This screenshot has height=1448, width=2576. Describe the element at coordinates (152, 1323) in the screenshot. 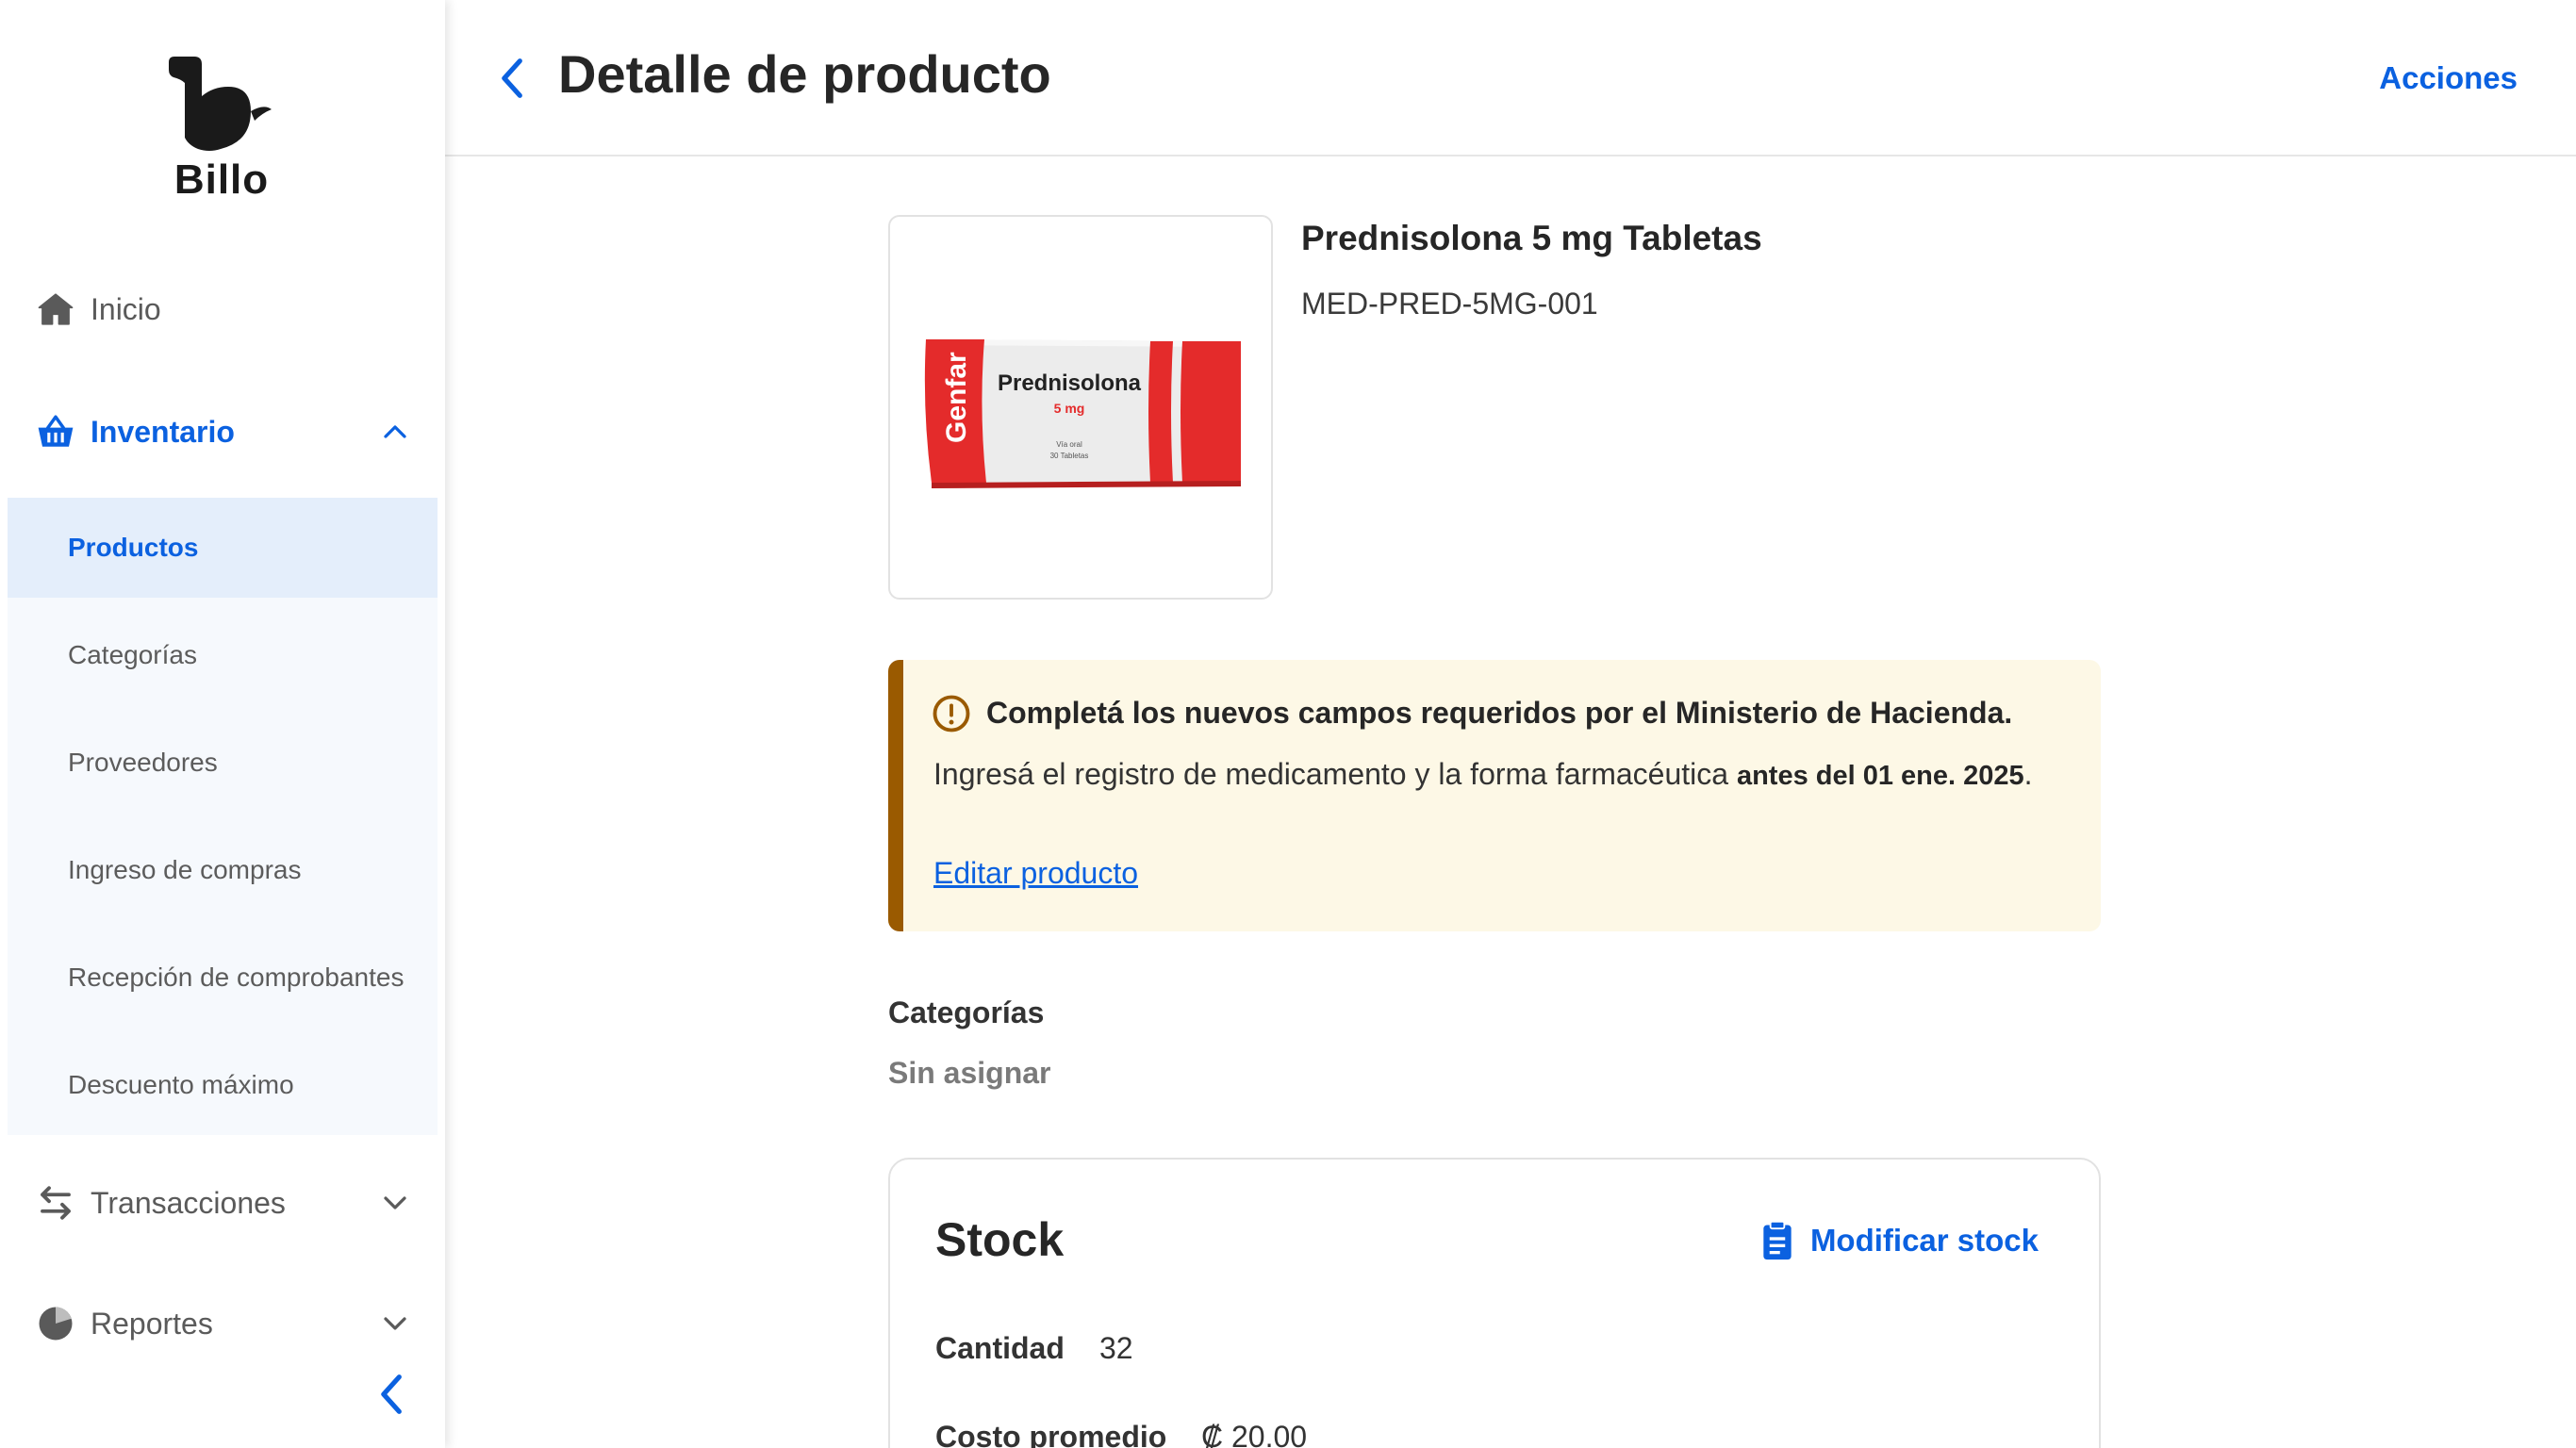

I see `sidebar-item-label: Reportes` at that location.